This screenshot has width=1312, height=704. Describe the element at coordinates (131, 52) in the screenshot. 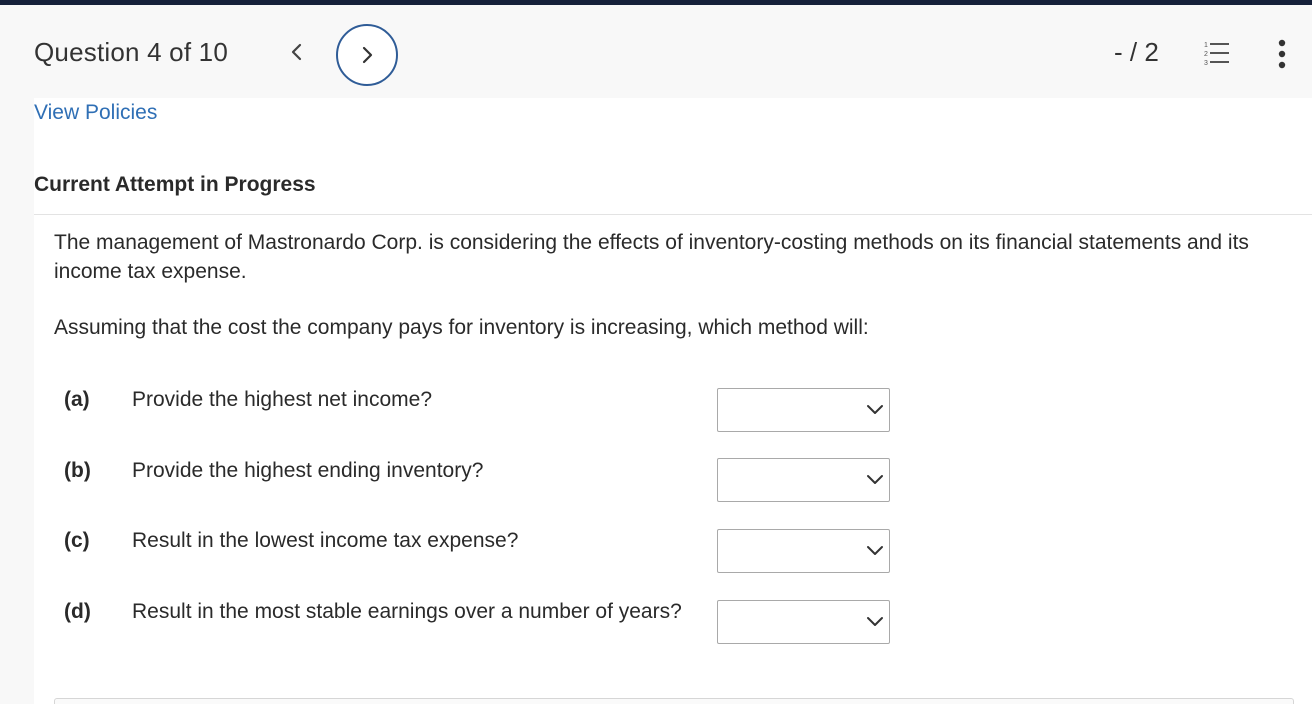

I see `question-counter: Question 4 of 10` at that location.